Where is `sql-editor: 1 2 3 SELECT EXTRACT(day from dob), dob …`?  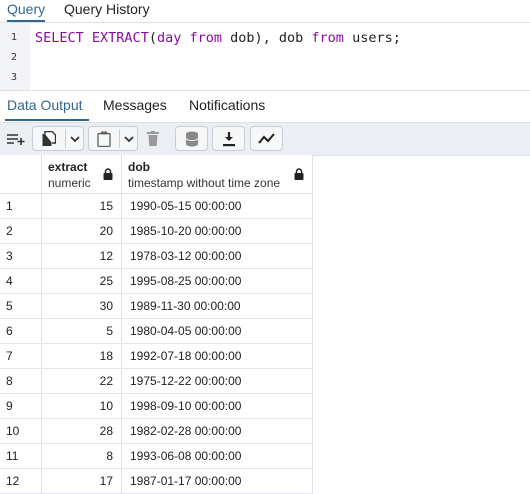 sql-editor: 1 2 3 SELECT EXTRACT(day from dob), dob … is located at coordinates (265, 56).